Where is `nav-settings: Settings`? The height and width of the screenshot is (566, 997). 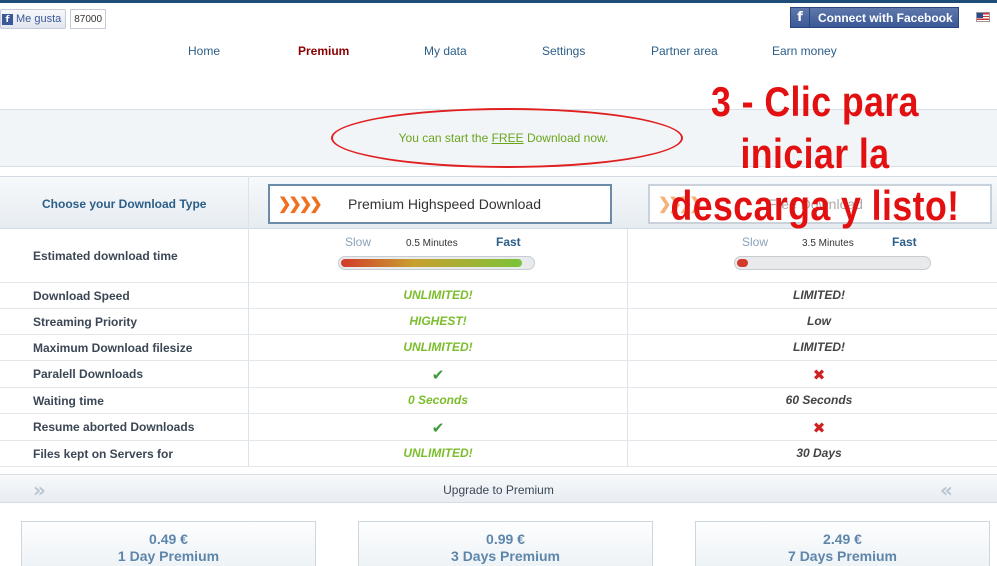 nav-settings: Settings is located at coordinates (563, 51).